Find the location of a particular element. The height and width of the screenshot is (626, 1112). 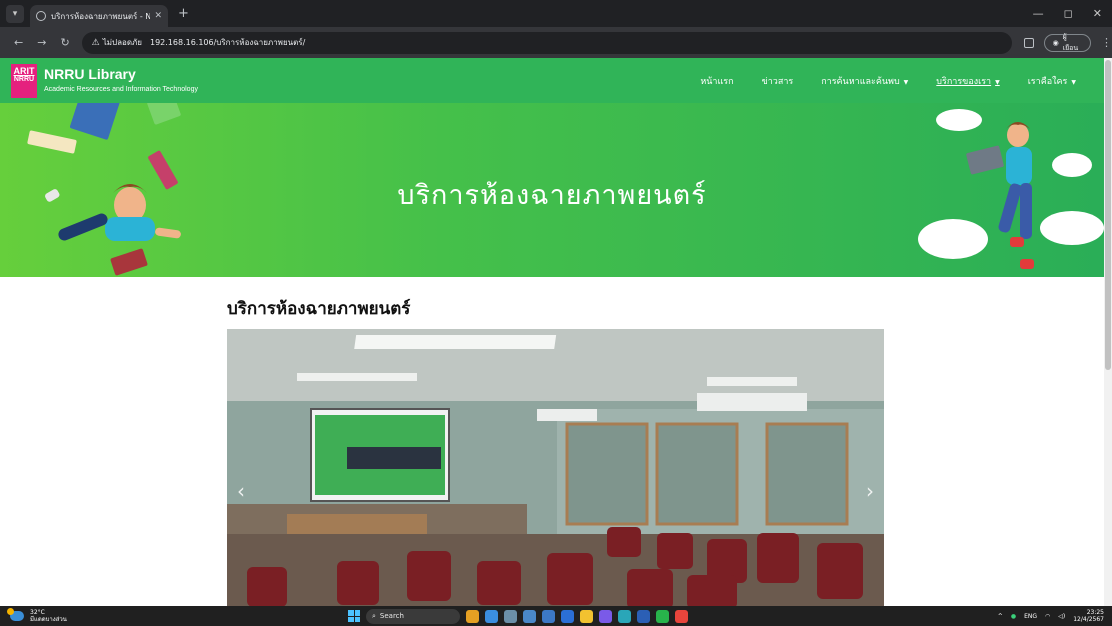

hero-title: บริการห้องฉายภาพยนตร์ is located at coordinates (552, 195).